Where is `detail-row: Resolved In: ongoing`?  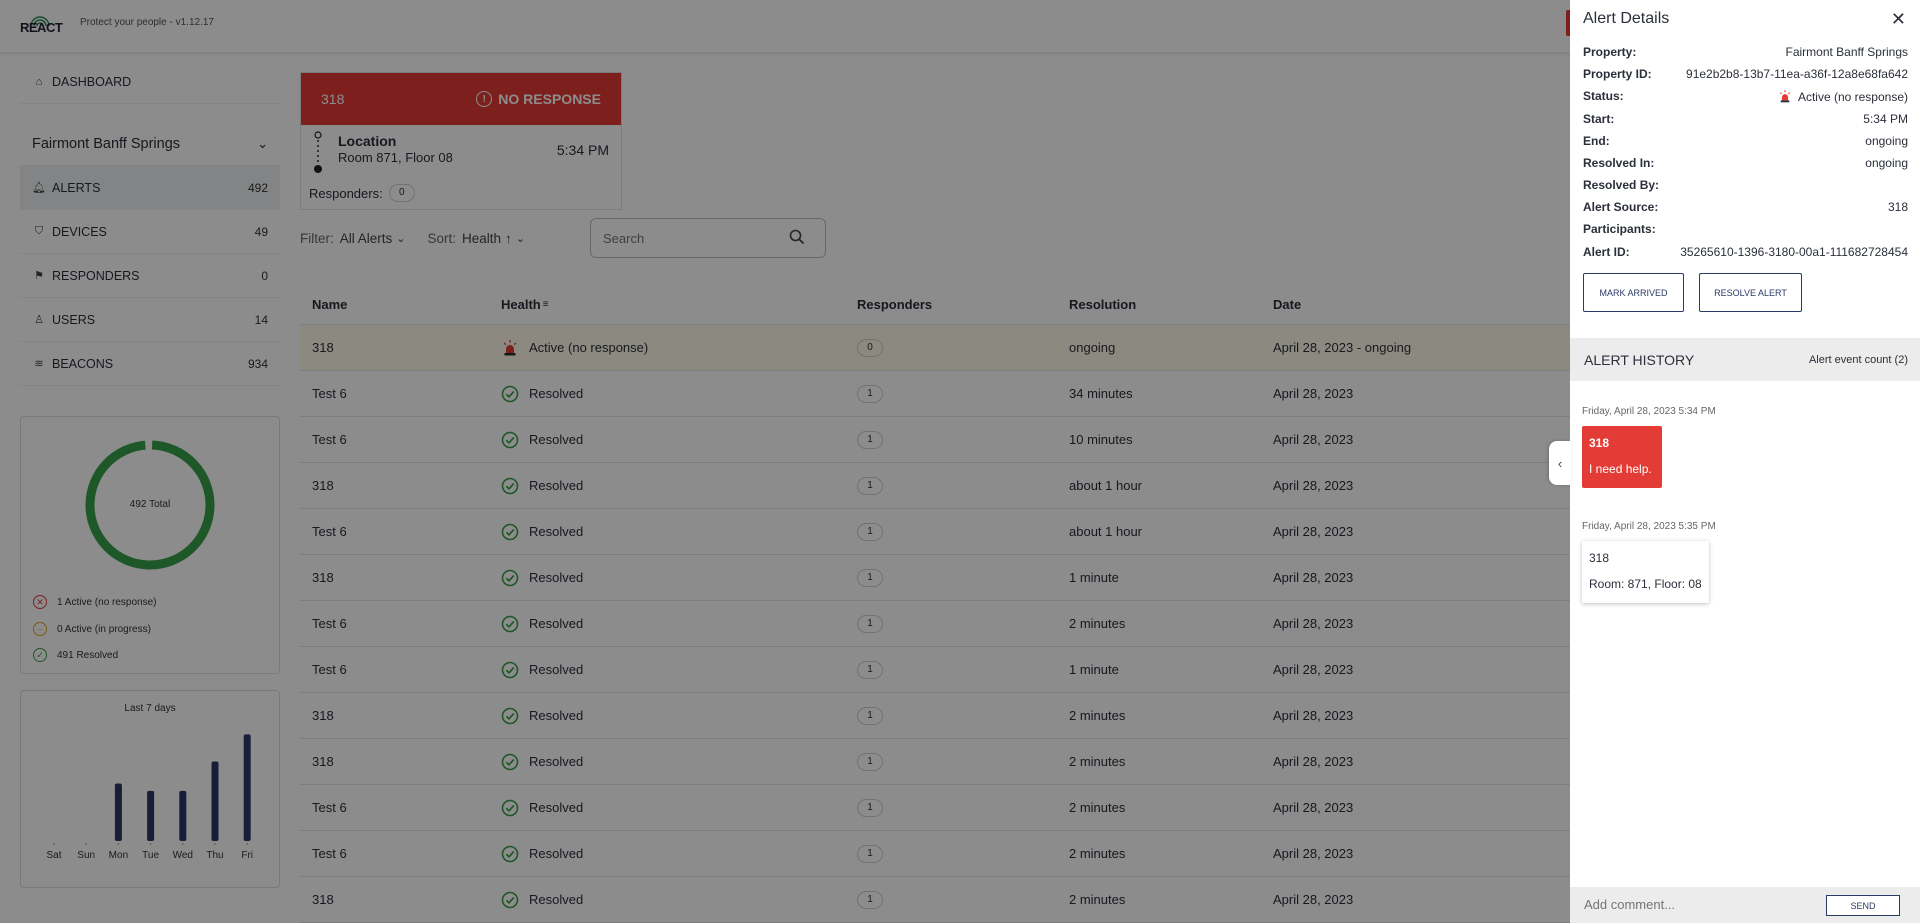 detail-row: Resolved In: ongoing is located at coordinates (1745, 163).